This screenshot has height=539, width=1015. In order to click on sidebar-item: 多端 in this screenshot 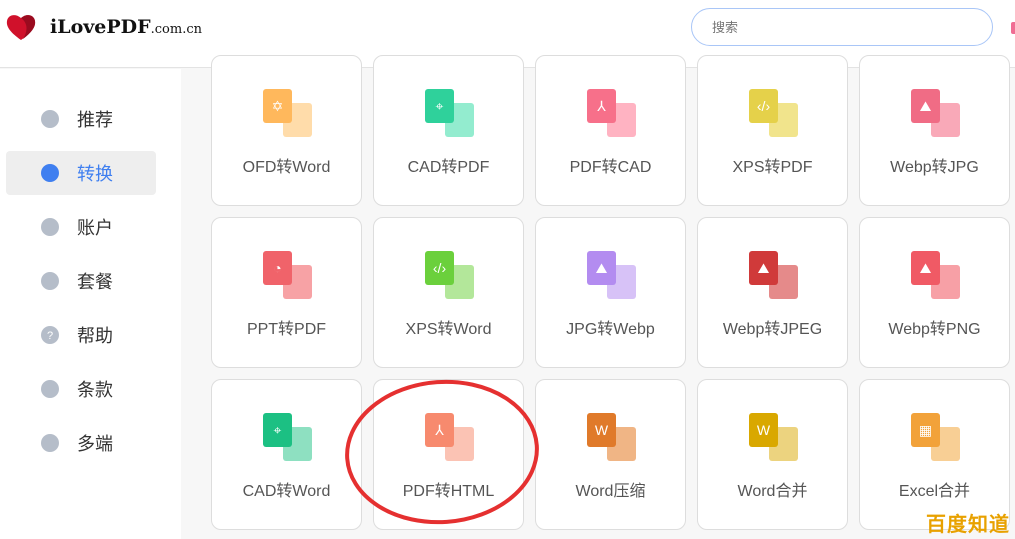, I will do `click(81, 443)`.